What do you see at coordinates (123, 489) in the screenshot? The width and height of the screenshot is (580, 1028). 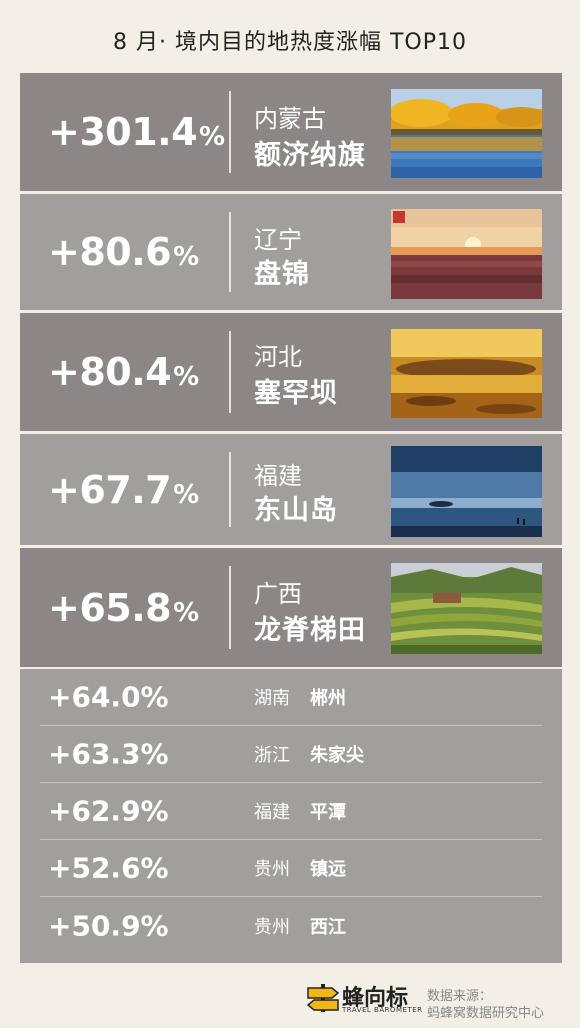 I see `growth-value: +67.7%` at bounding box center [123, 489].